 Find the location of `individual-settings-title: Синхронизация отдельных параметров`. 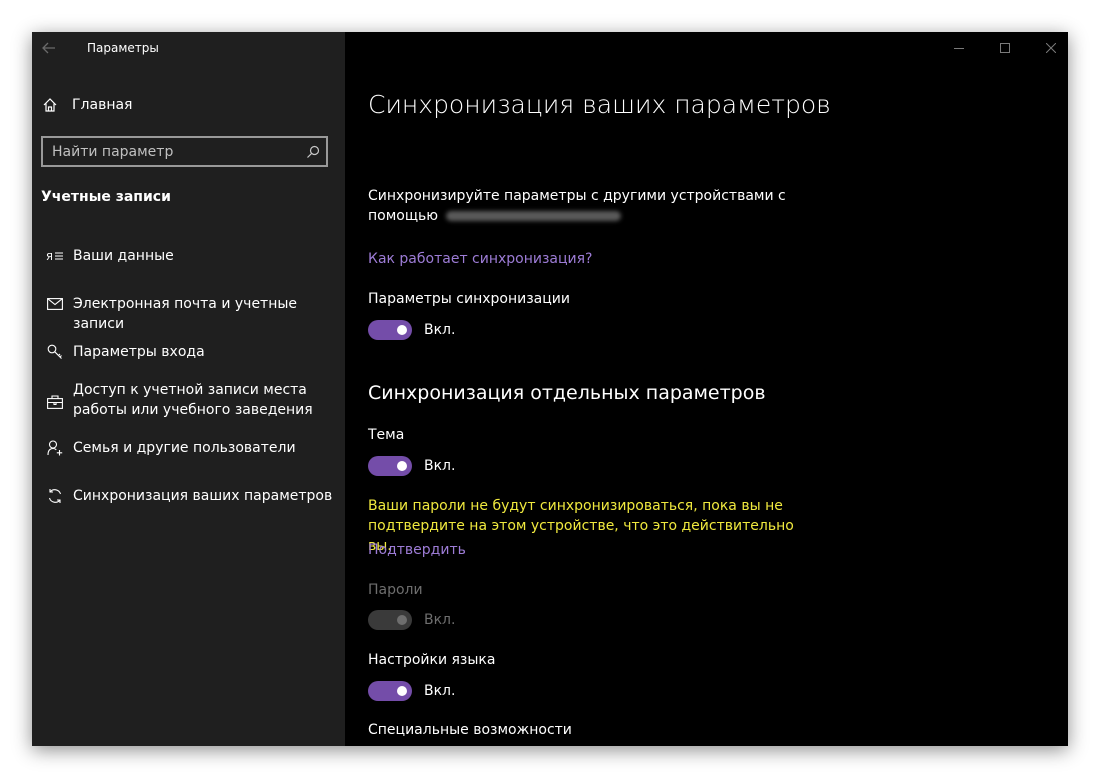

individual-settings-title: Синхронизация отдельных параметров is located at coordinates (567, 393).